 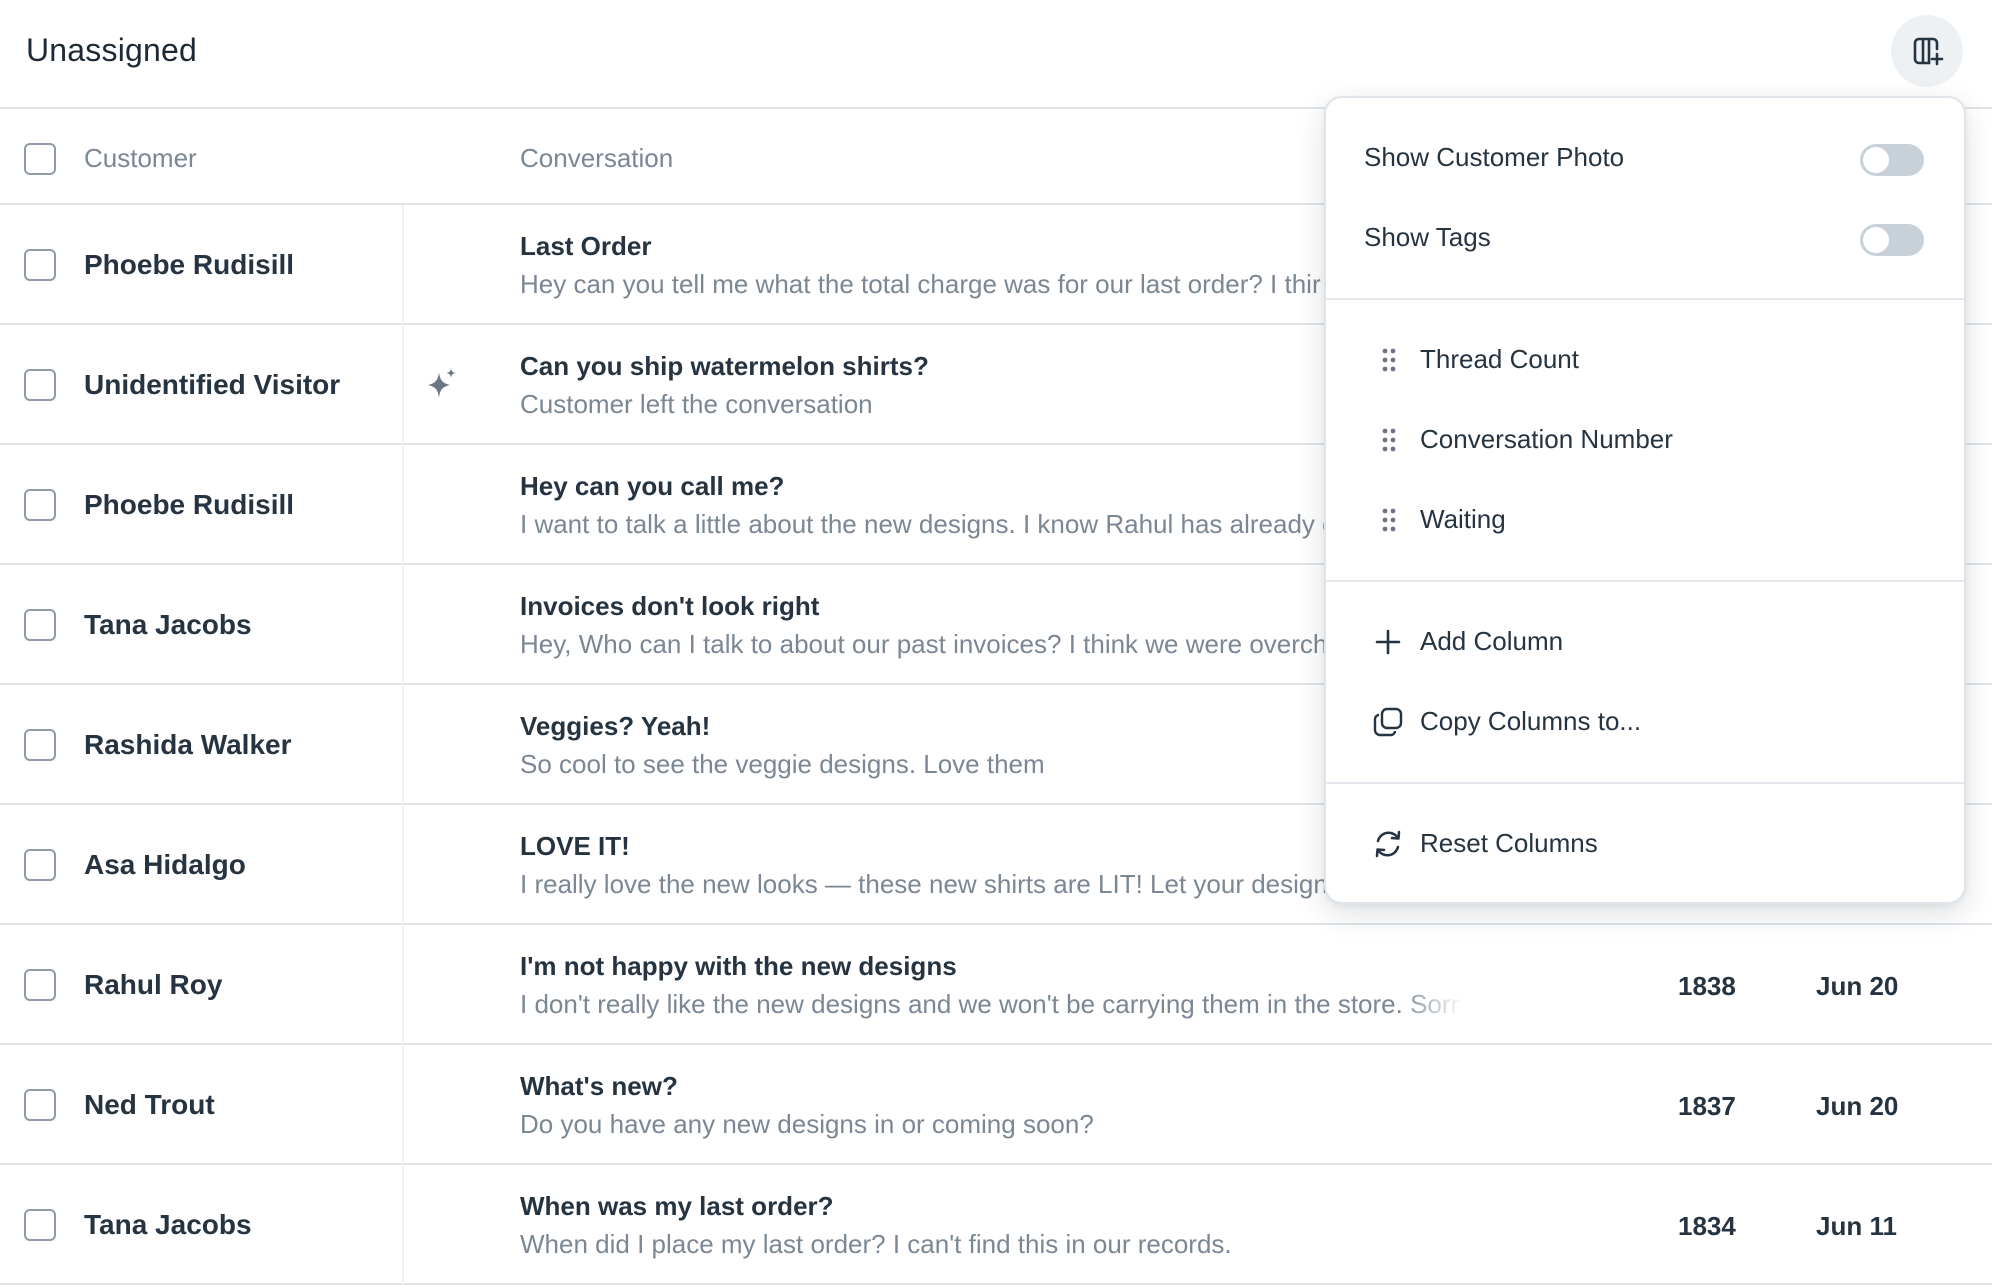 What do you see at coordinates (652, 486) in the screenshot?
I see `conversation-subject: Hey can you call me?` at bounding box center [652, 486].